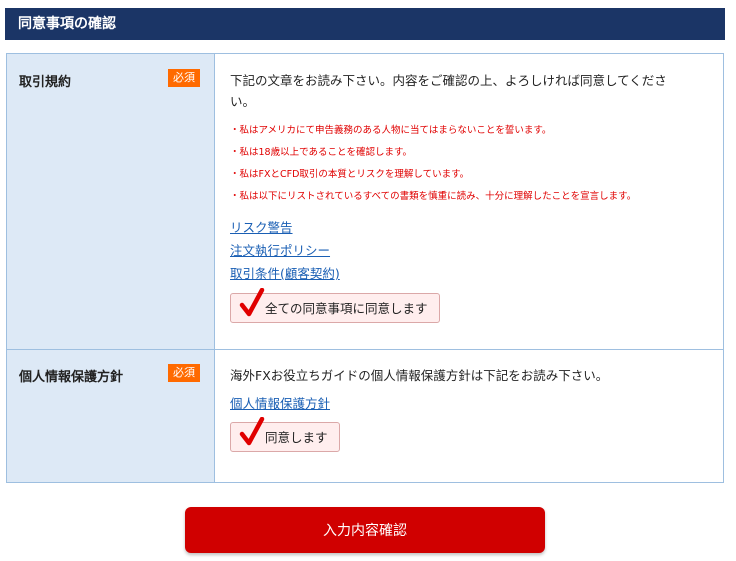 The image size is (736, 561). I want to click on terms-note: ・私はアメリカにて申告義務のある人物に当てはまらないことを誓います。, so click(391, 130).